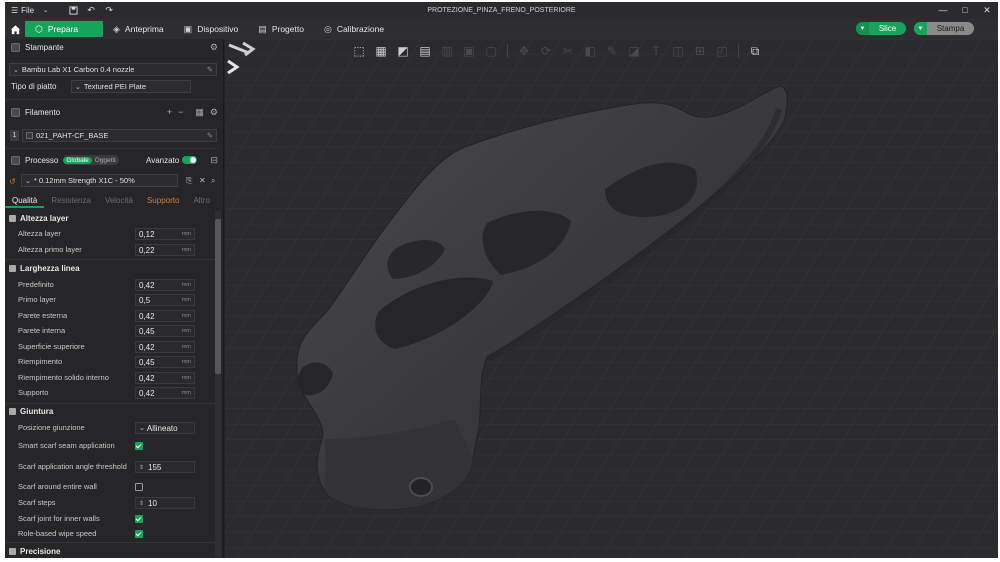 The width and height of the screenshot is (1000, 562). What do you see at coordinates (403, 51) in the screenshot?
I see `orient-icon: ◩` at bounding box center [403, 51].